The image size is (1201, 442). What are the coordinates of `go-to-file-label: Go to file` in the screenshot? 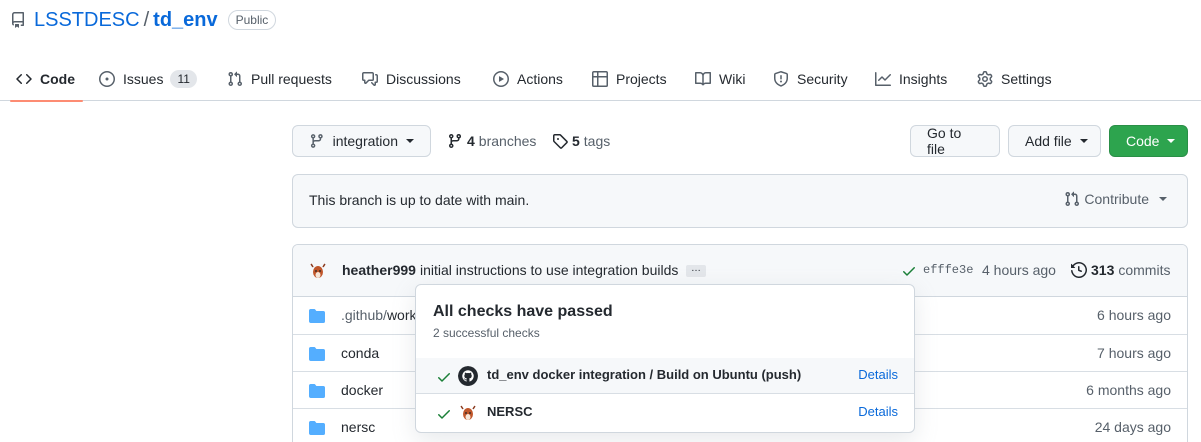 It's located at (944, 141).